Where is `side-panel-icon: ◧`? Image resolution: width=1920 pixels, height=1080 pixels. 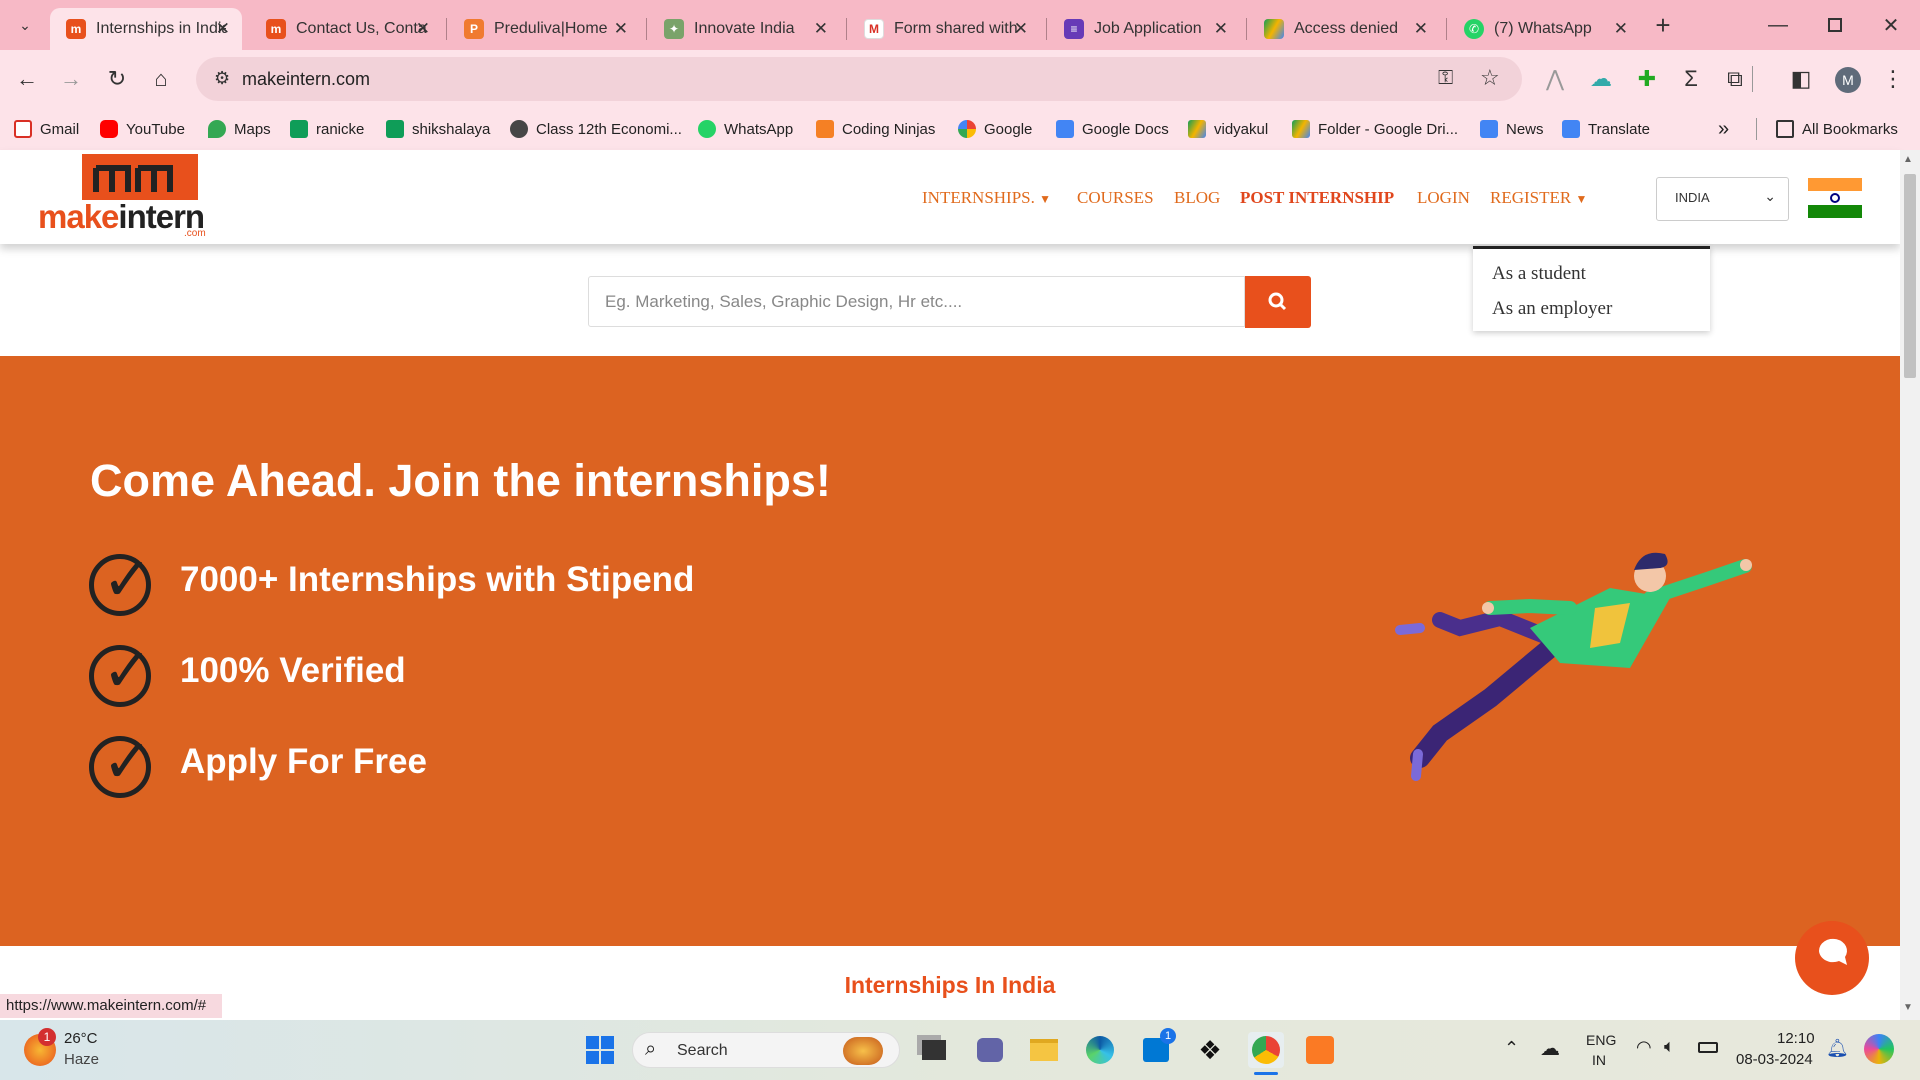 side-panel-icon: ◧ is located at coordinates (1801, 79).